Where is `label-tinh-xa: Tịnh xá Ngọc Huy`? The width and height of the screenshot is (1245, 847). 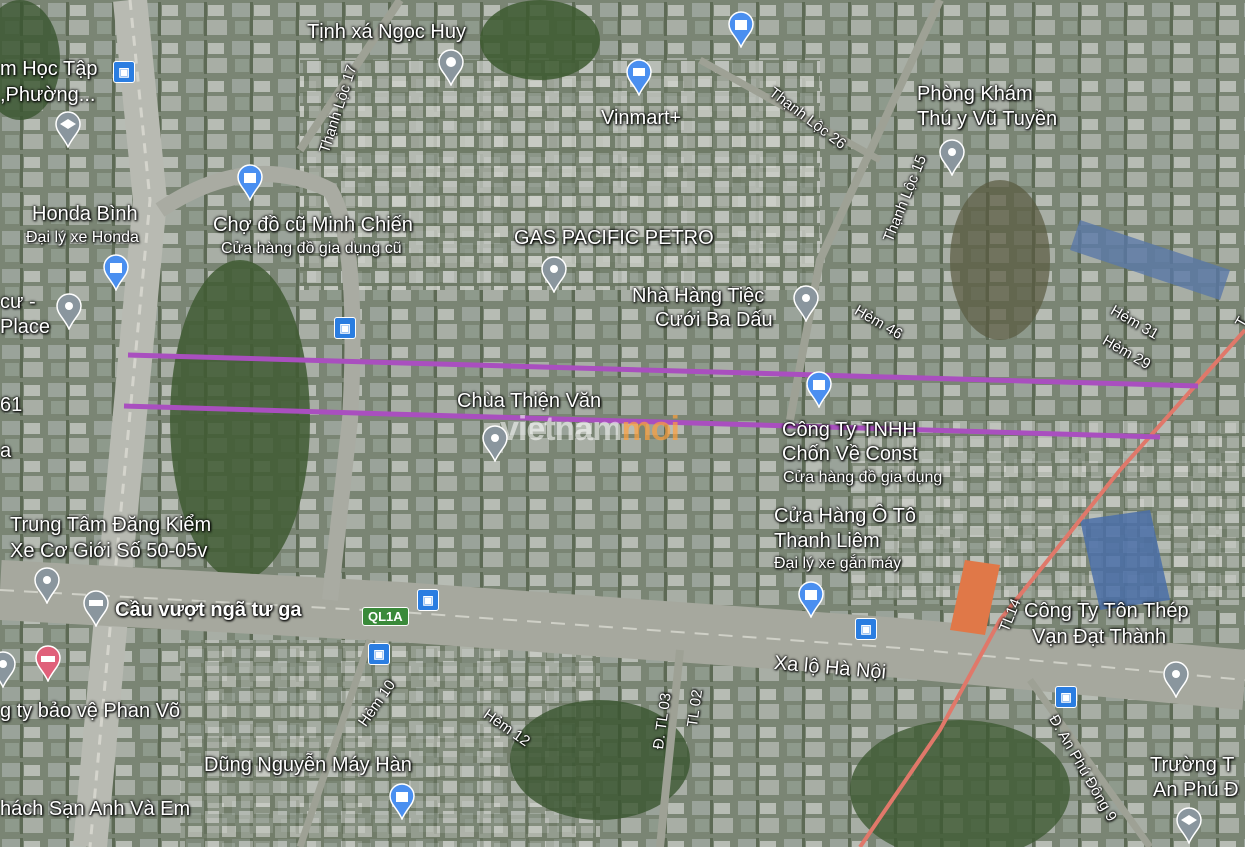 label-tinh-xa: Tịnh xá Ngọc Huy is located at coordinates (386, 32).